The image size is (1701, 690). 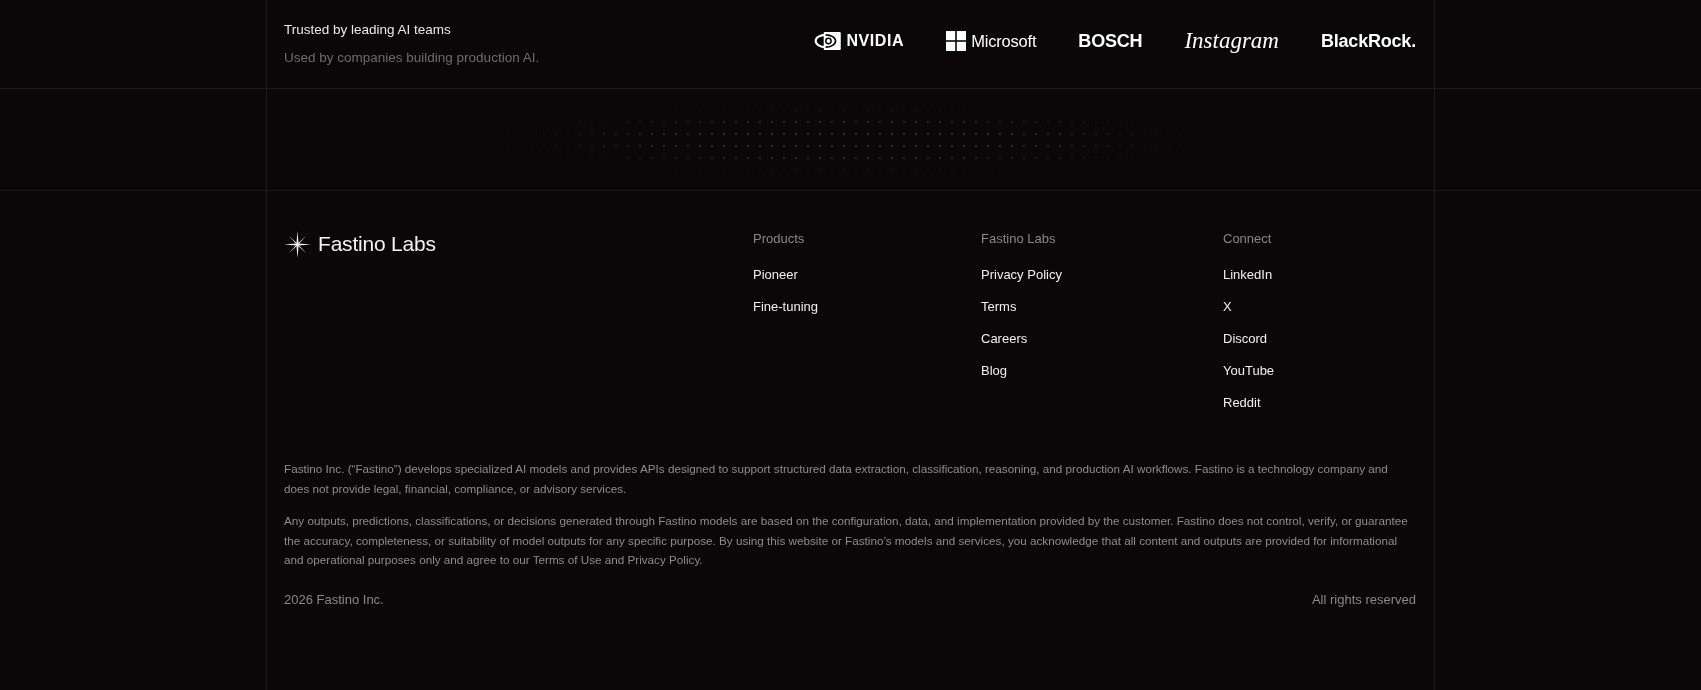 What do you see at coordinates (1242, 403) in the screenshot?
I see `footer-link: Reddit` at bounding box center [1242, 403].